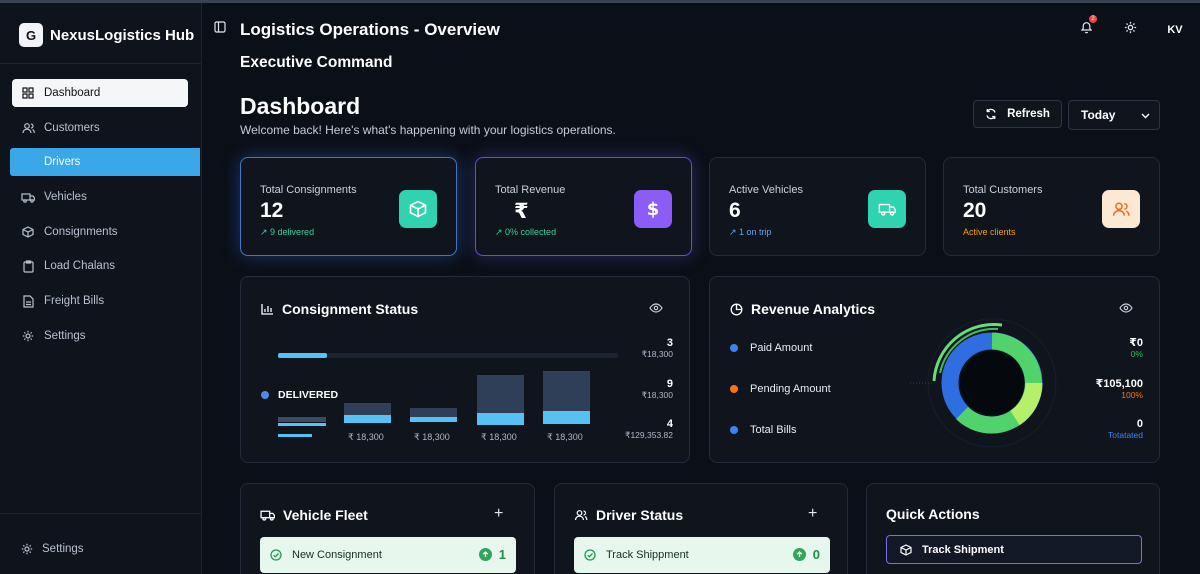 The image size is (1200, 574). Describe the element at coordinates (1051, 206) in the screenshot. I see `stat-card-total-customers: Total Customers 20 Active clients` at that location.